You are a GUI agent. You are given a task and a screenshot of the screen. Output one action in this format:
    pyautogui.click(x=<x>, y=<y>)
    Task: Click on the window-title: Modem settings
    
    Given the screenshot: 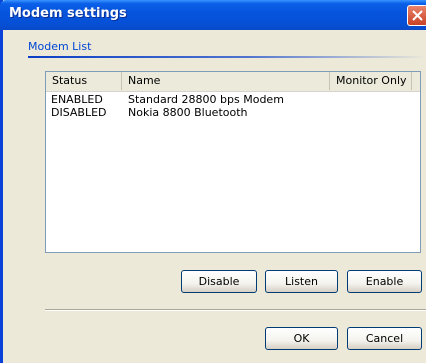 What is the action you would take?
    pyautogui.click(x=68, y=13)
    